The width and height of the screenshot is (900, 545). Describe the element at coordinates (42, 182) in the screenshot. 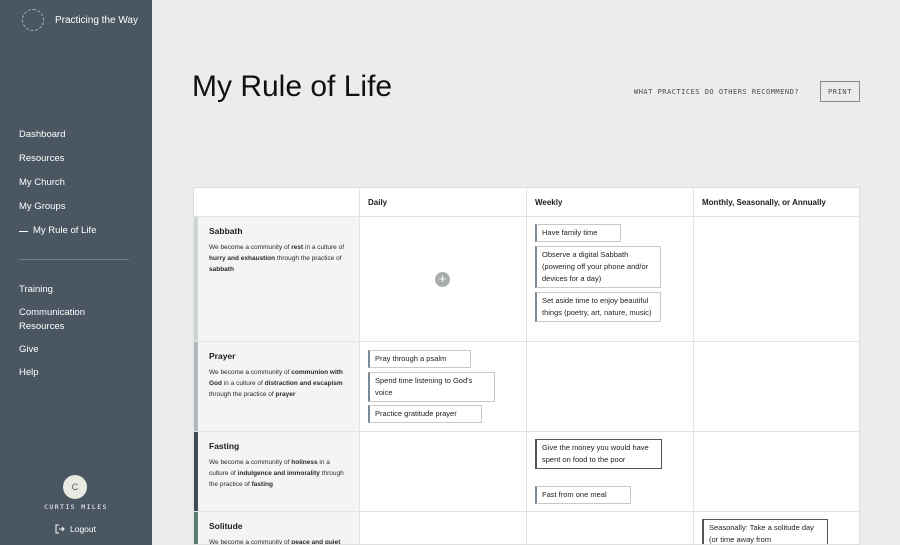

I see `sidebar-item-label: My Church` at that location.